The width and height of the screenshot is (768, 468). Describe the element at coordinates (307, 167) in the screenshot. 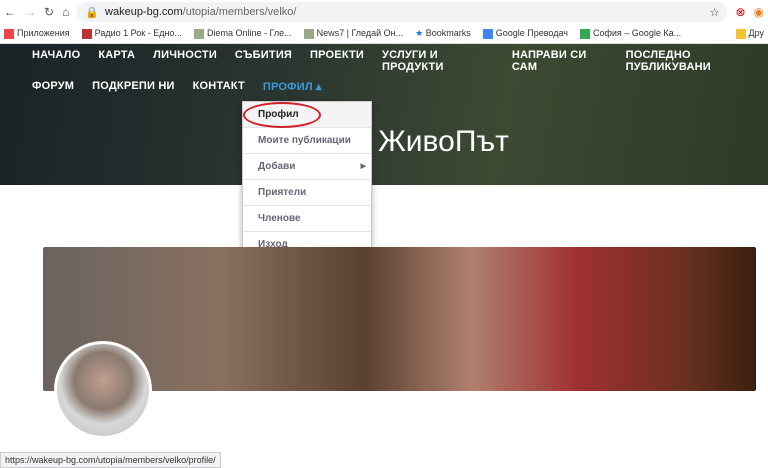

I see `menu-item-add: Добави ▶` at that location.